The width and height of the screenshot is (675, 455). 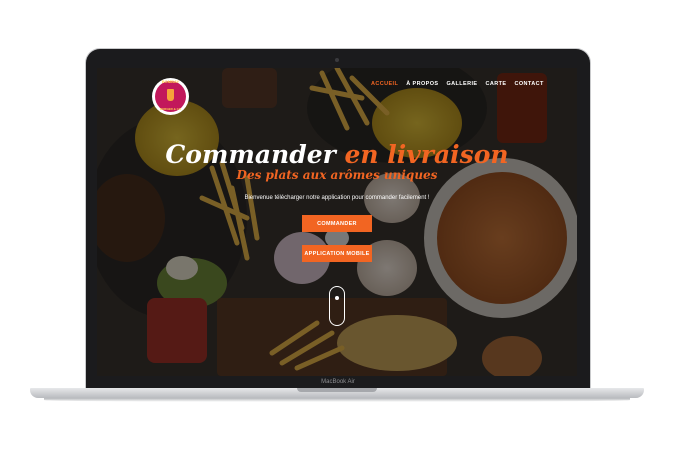 I want to click on hero-subtitle: Des plats aux arômes uniques, so click(x=337, y=175).